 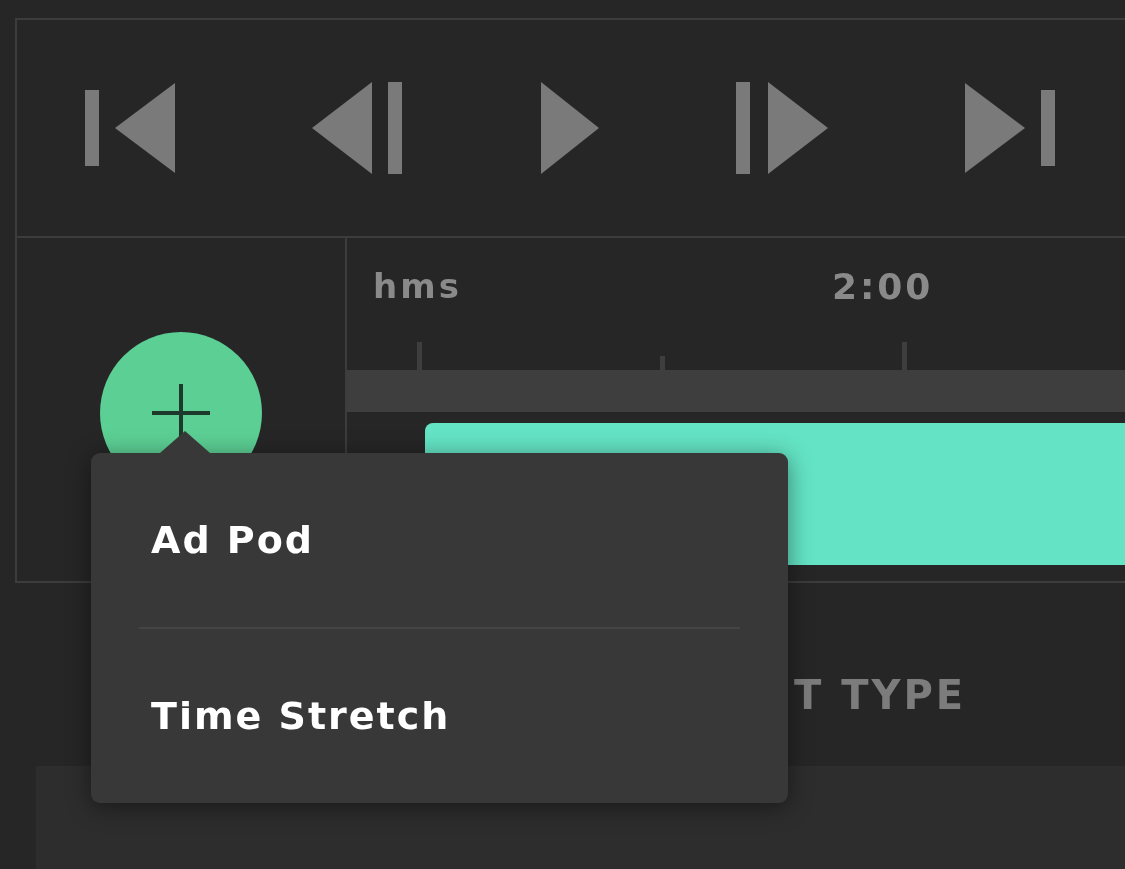 What do you see at coordinates (358, 128) in the screenshot?
I see `step-back-icon` at bounding box center [358, 128].